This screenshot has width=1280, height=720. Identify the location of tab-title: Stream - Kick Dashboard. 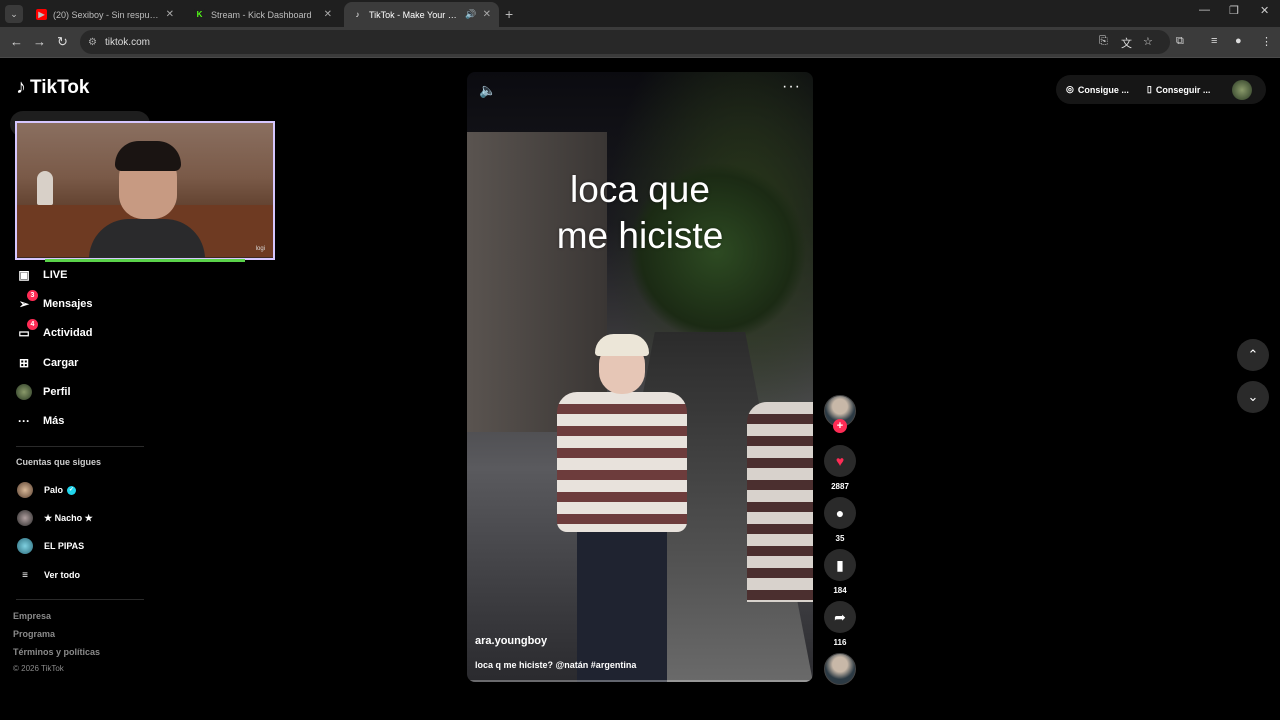
(261, 14).